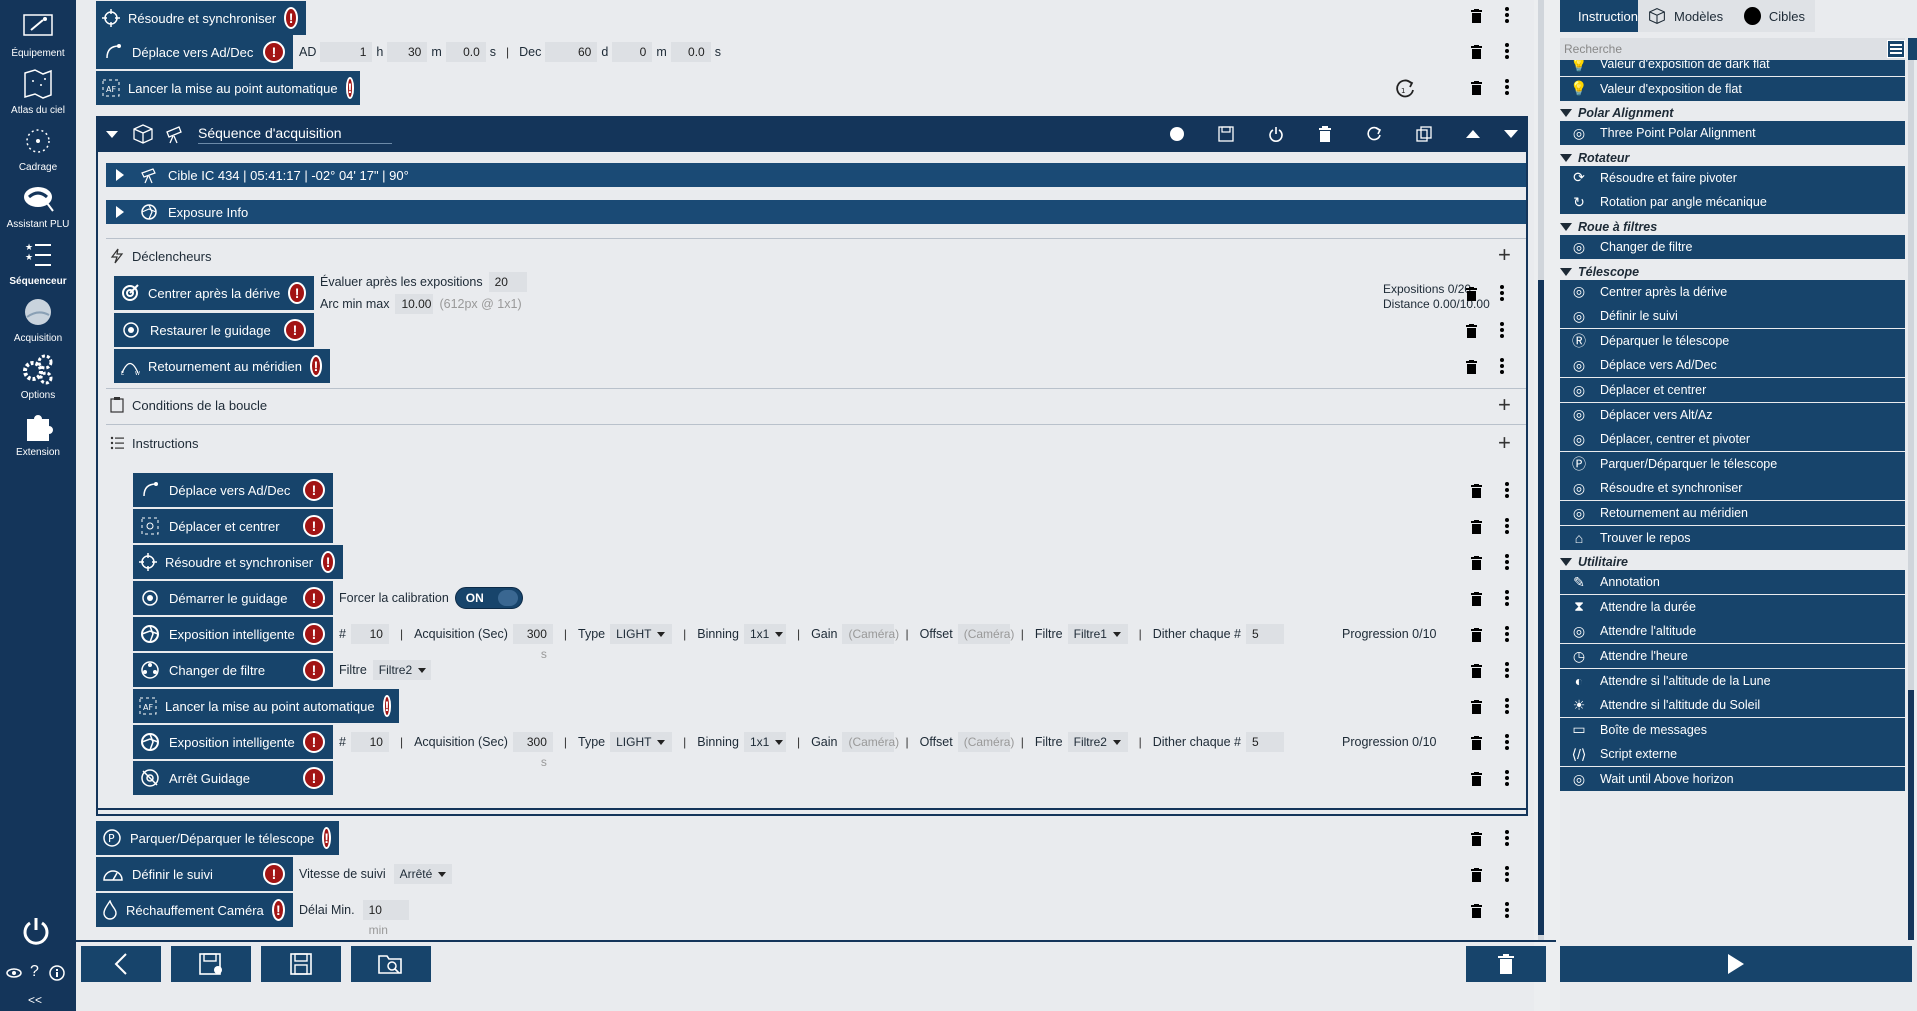 This screenshot has width=1917, height=1011. What do you see at coordinates (1424, 134) in the screenshot?
I see `copy-icon` at bounding box center [1424, 134].